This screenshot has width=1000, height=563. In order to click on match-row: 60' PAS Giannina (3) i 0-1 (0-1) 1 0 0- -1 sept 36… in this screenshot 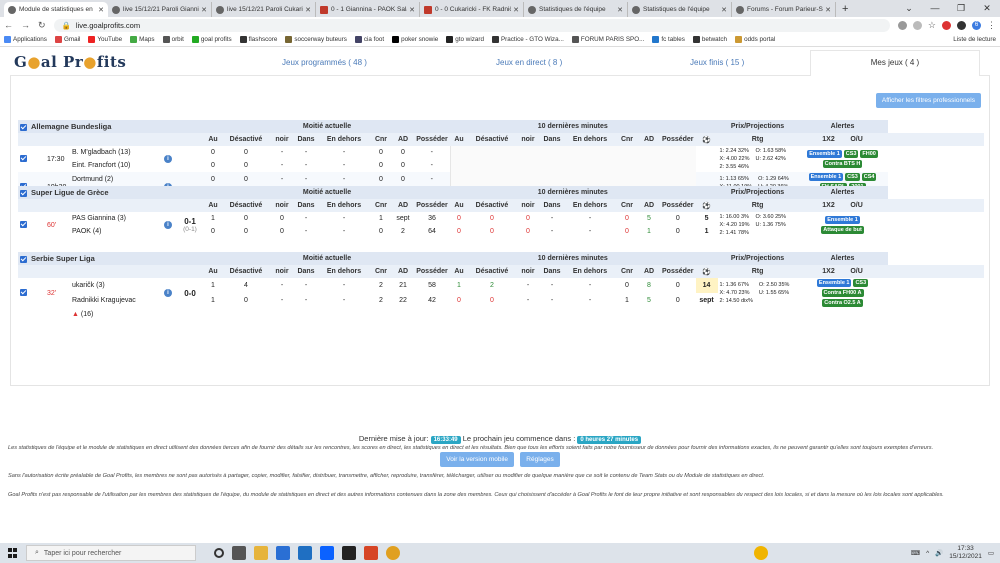, I will do `click(501, 224)`.